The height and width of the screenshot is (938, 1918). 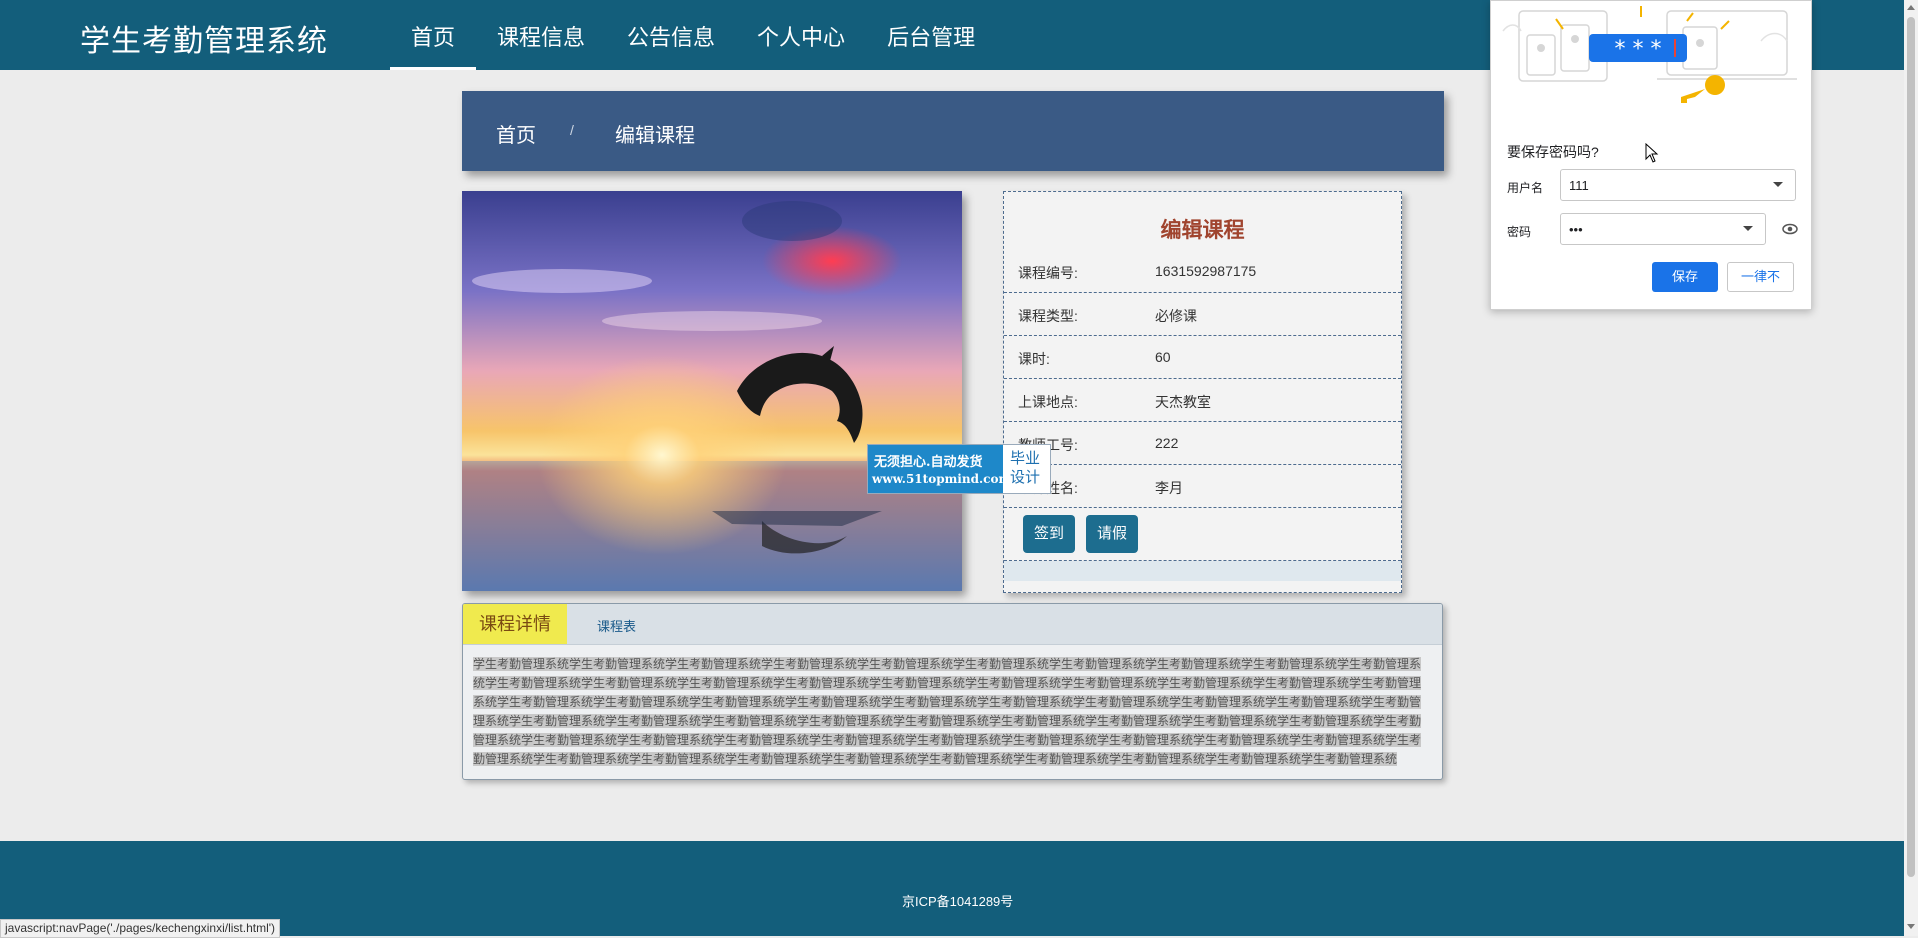 What do you see at coordinates (952, 624) in the screenshot?
I see `detail-tabs: 课程详情 课程表` at bounding box center [952, 624].